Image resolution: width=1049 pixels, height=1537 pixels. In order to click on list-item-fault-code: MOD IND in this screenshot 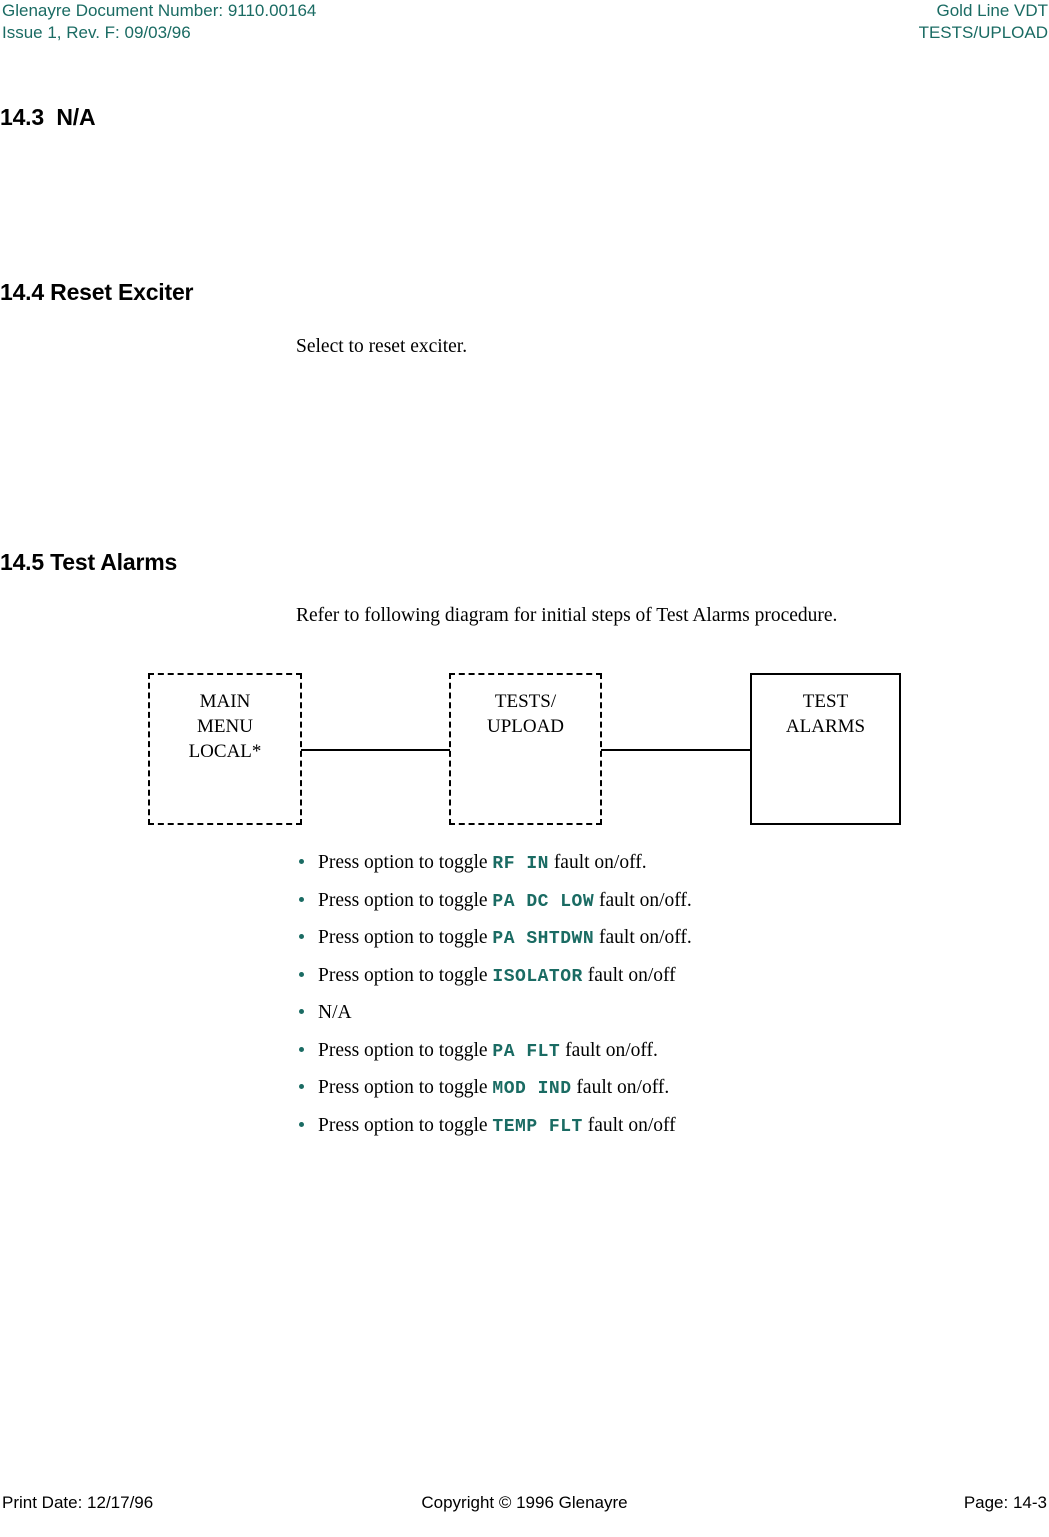, I will do `click(532, 1089)`.